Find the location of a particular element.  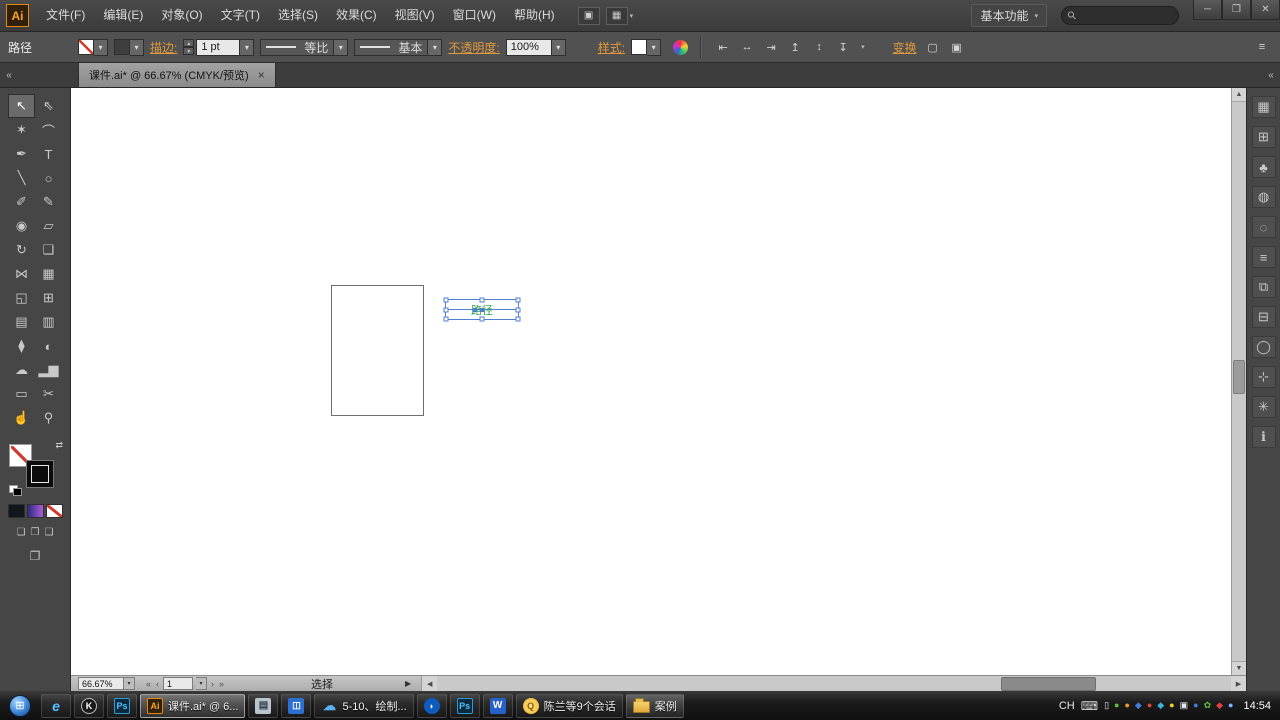

horizontal-scrollbar-track is located at coordinates (834, 684).